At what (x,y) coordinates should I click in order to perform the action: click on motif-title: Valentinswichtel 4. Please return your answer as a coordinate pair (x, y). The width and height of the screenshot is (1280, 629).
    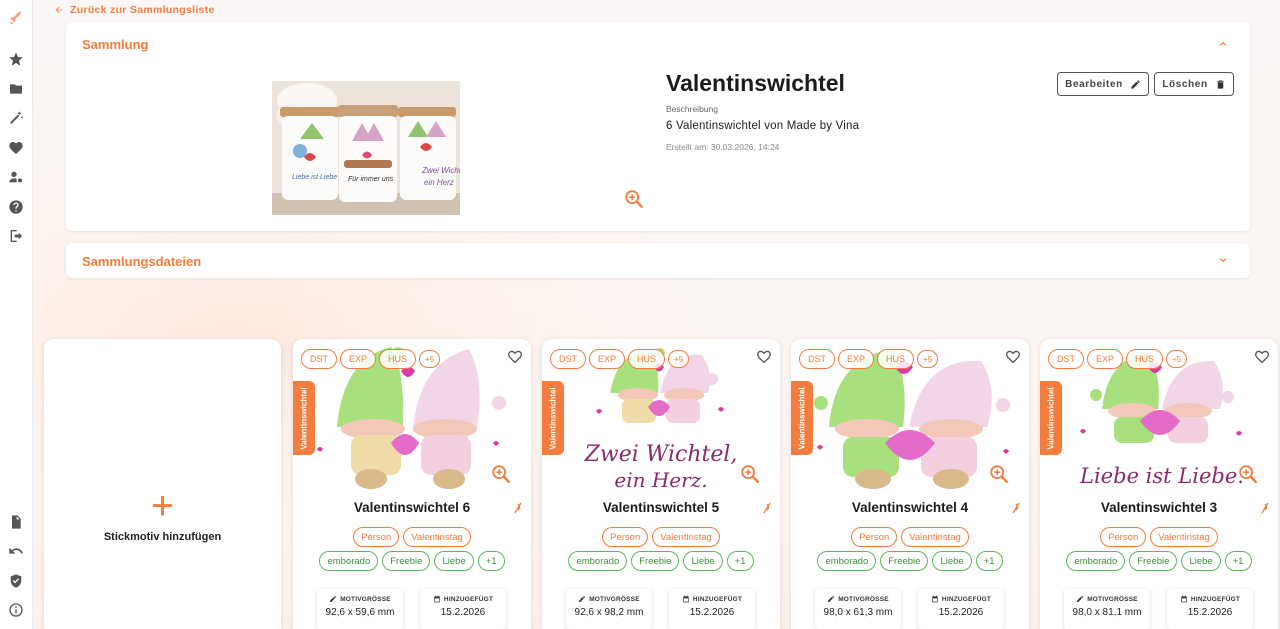
    Looking at the image, I should click on (910, 507).